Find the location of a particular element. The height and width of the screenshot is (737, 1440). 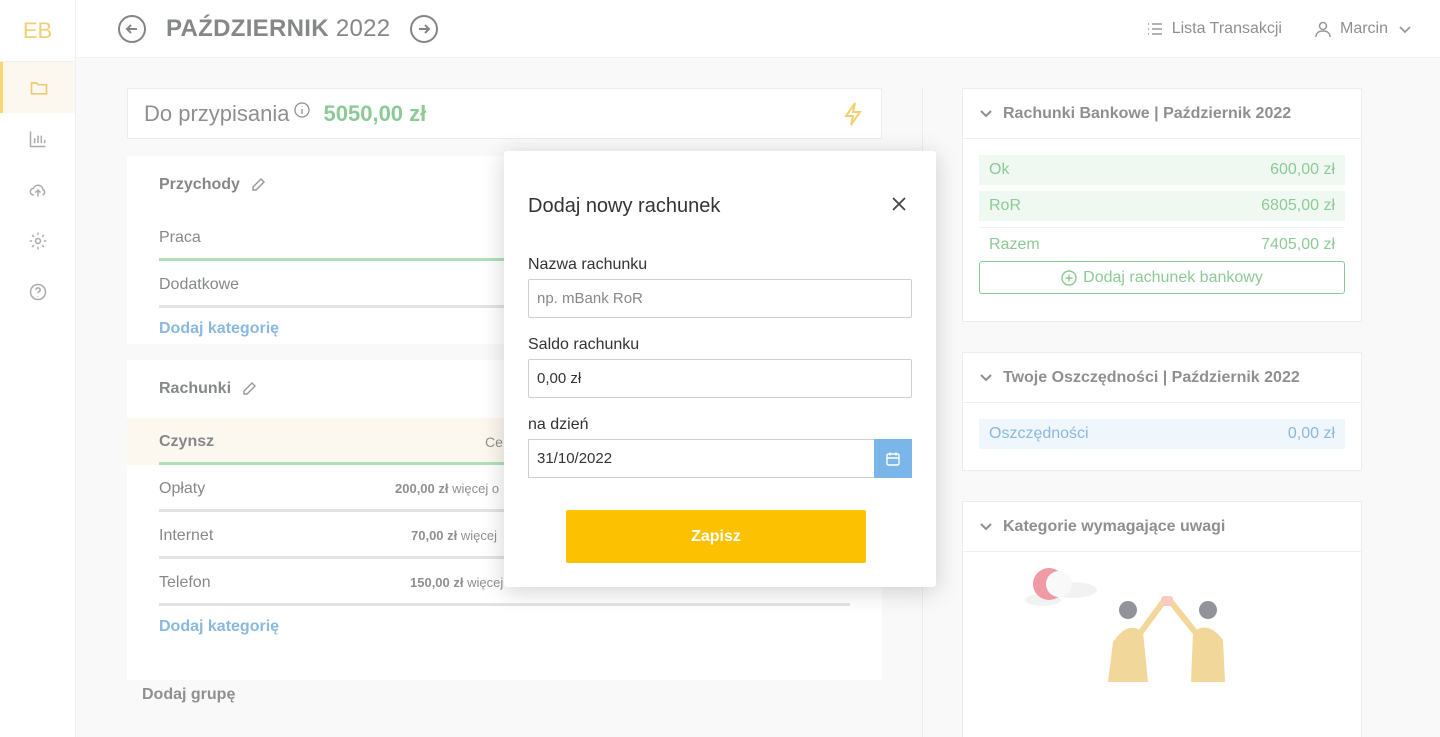

date-picker is located at coordinates (720, 458).